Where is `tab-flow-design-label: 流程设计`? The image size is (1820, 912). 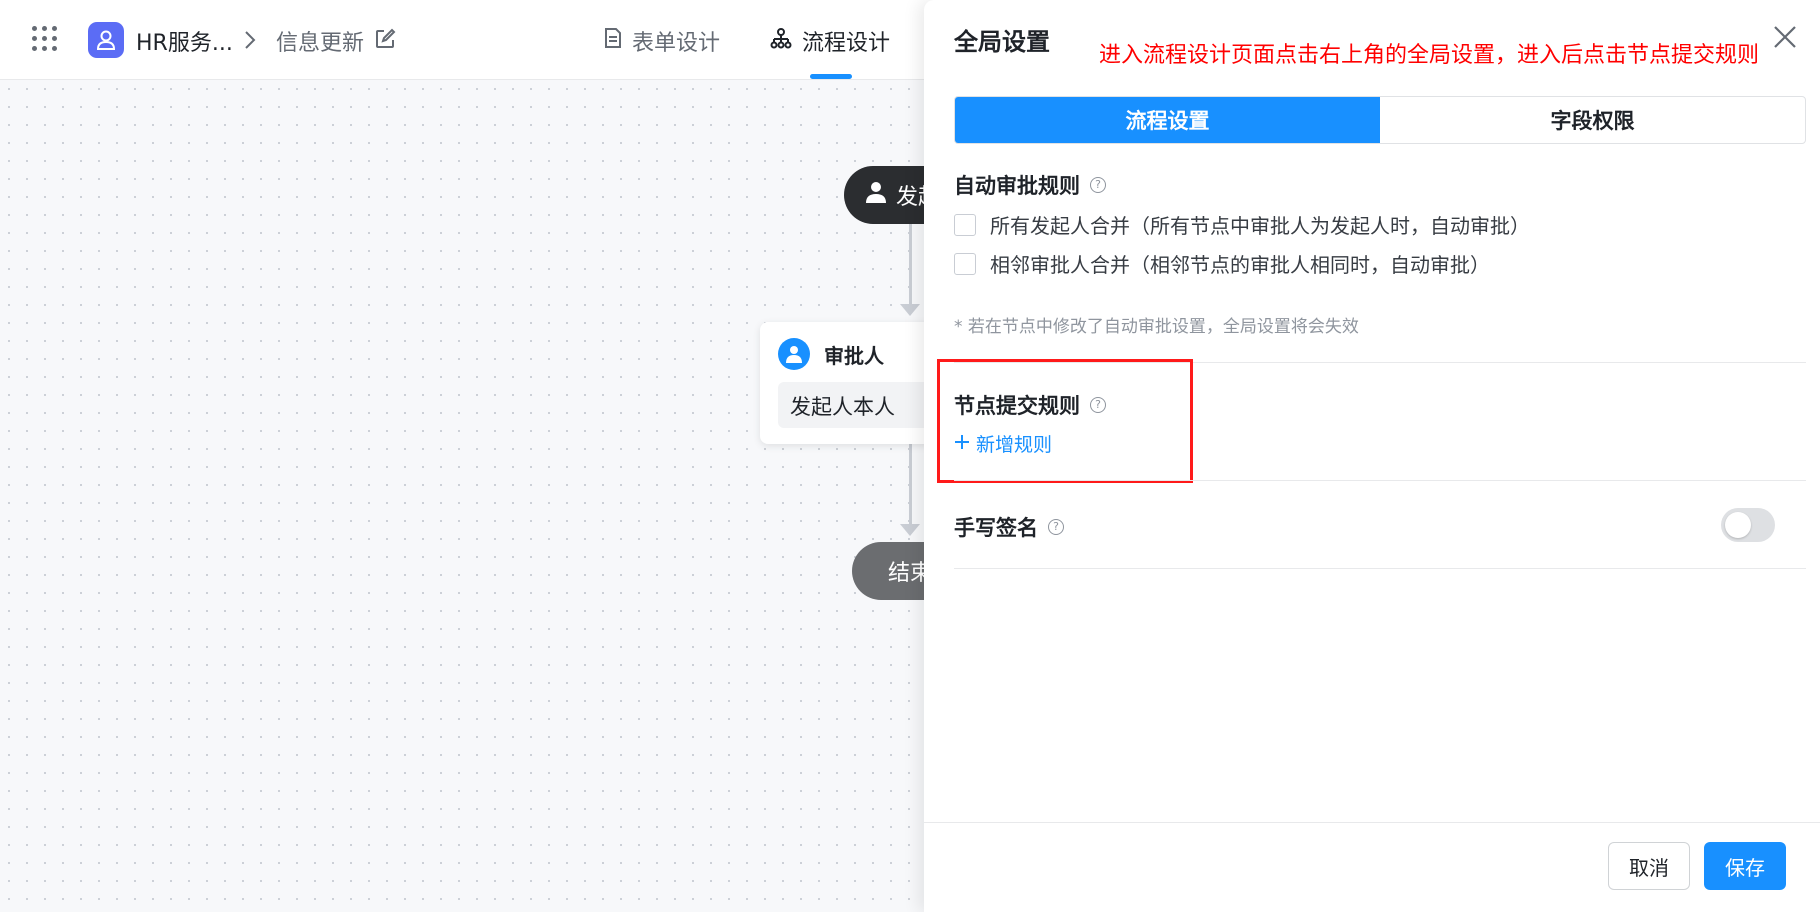 tab-flow-design-label: 流程设计 is located at coordinates (846, 43).